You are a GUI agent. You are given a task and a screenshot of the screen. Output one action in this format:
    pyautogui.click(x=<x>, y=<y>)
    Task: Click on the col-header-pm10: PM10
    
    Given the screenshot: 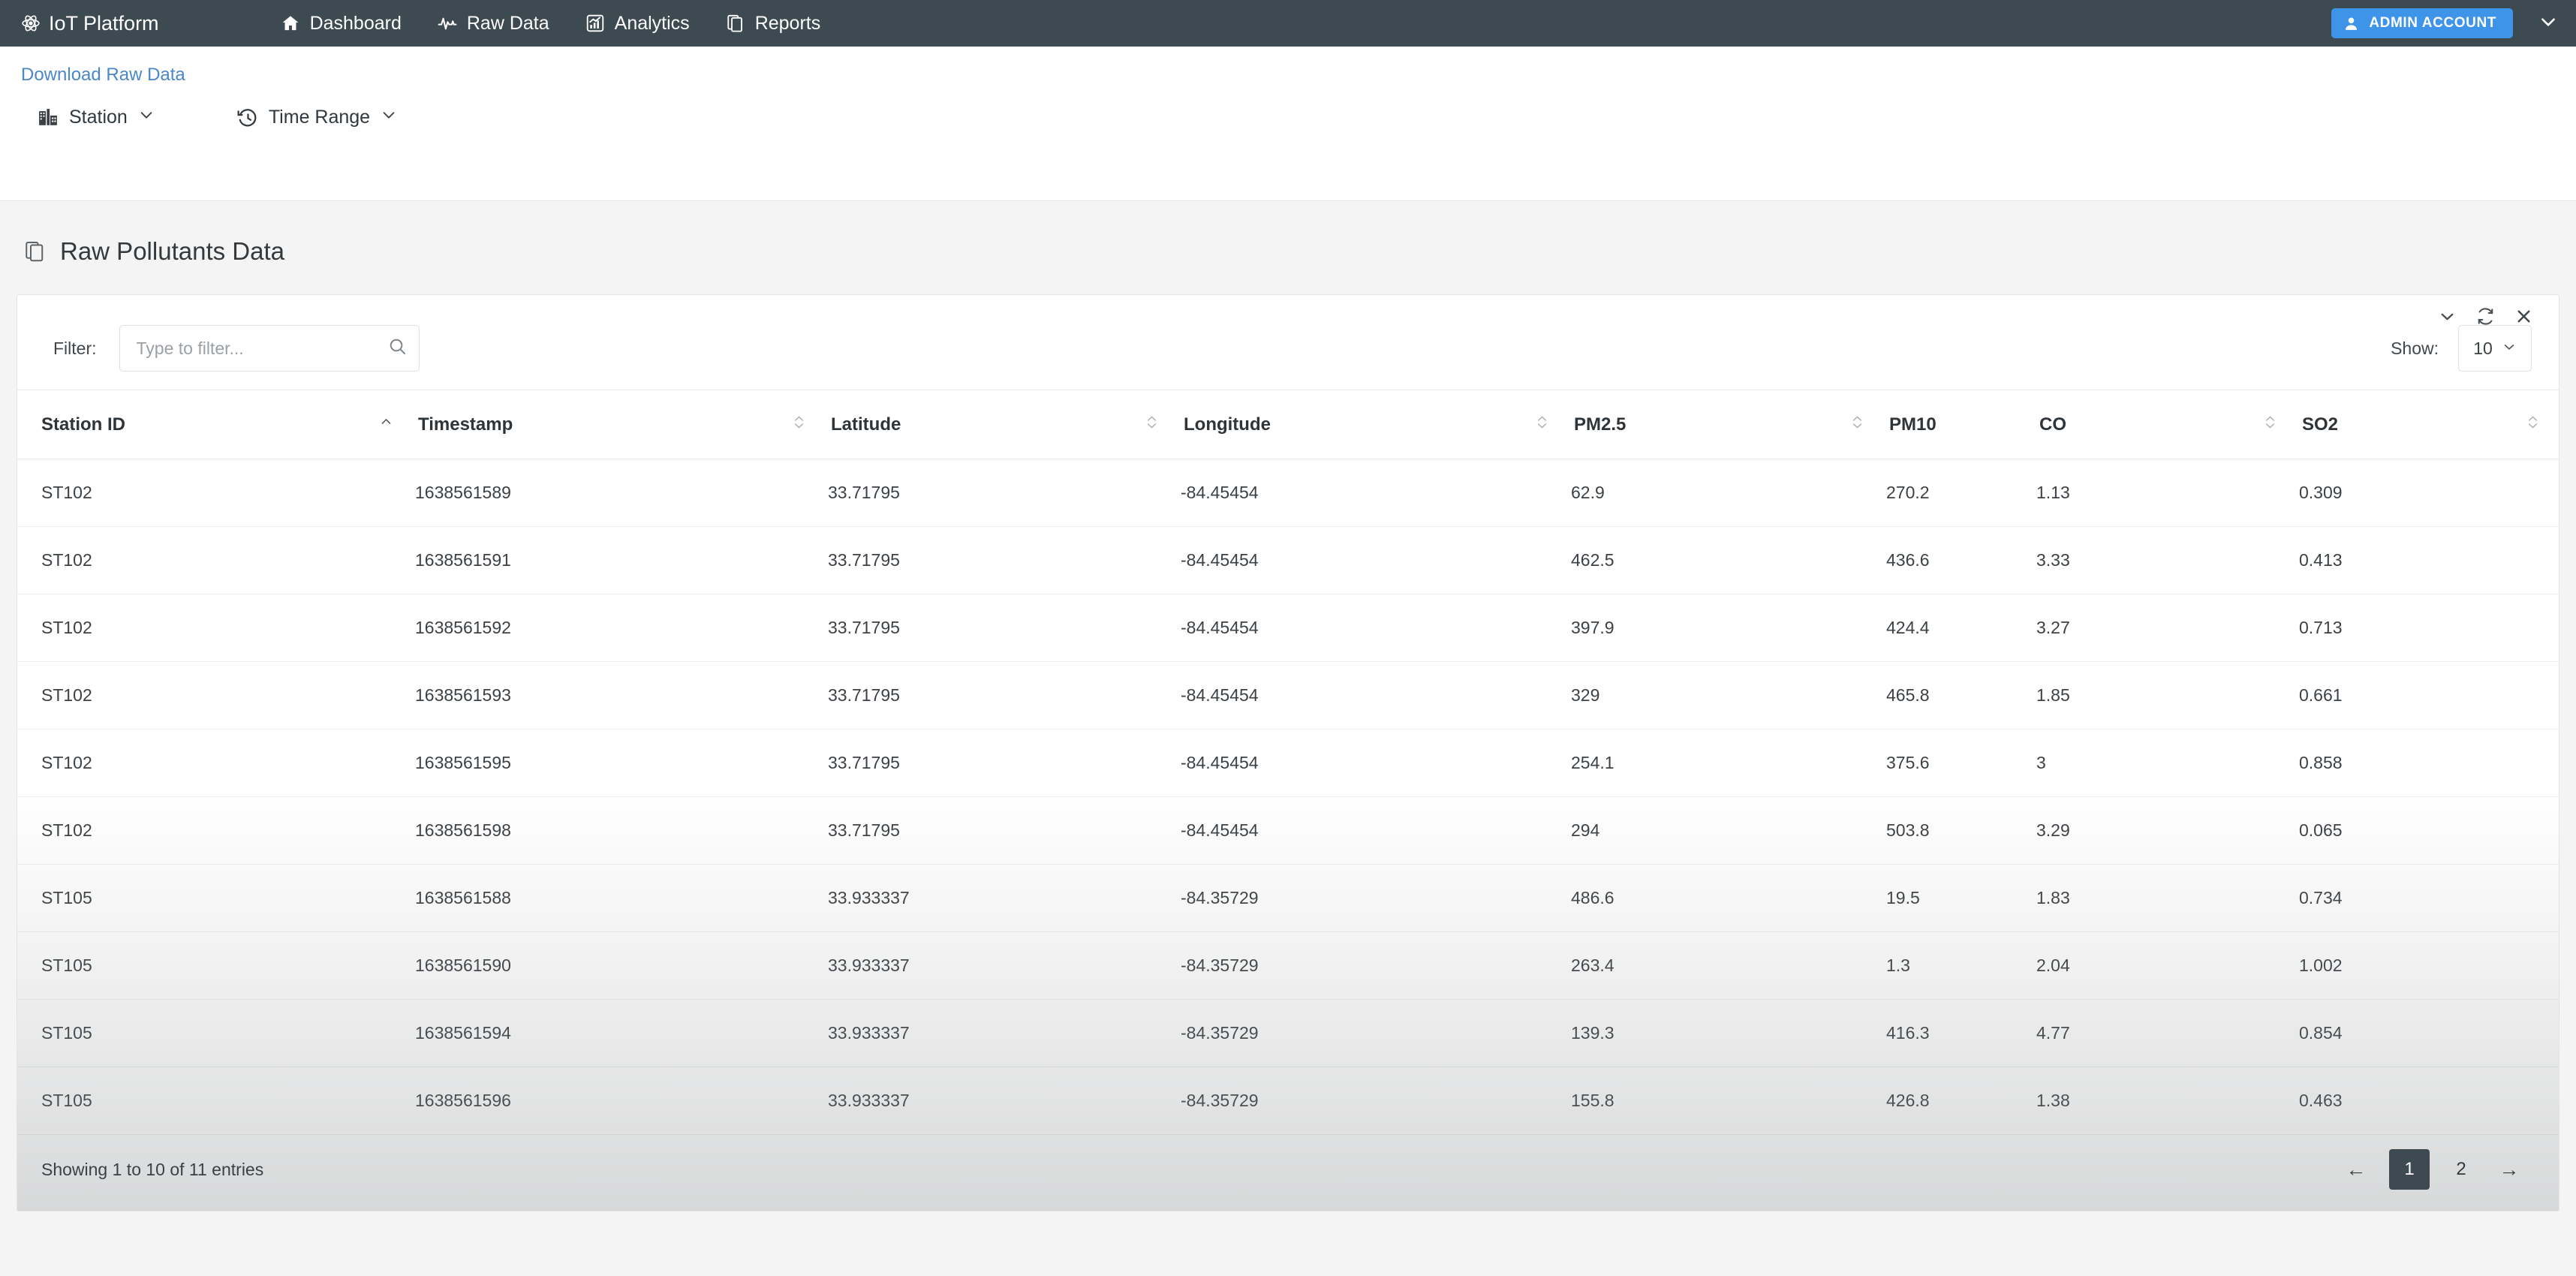 What is the action you would take?
    pyautogui.click(x=1961, y=425)
    